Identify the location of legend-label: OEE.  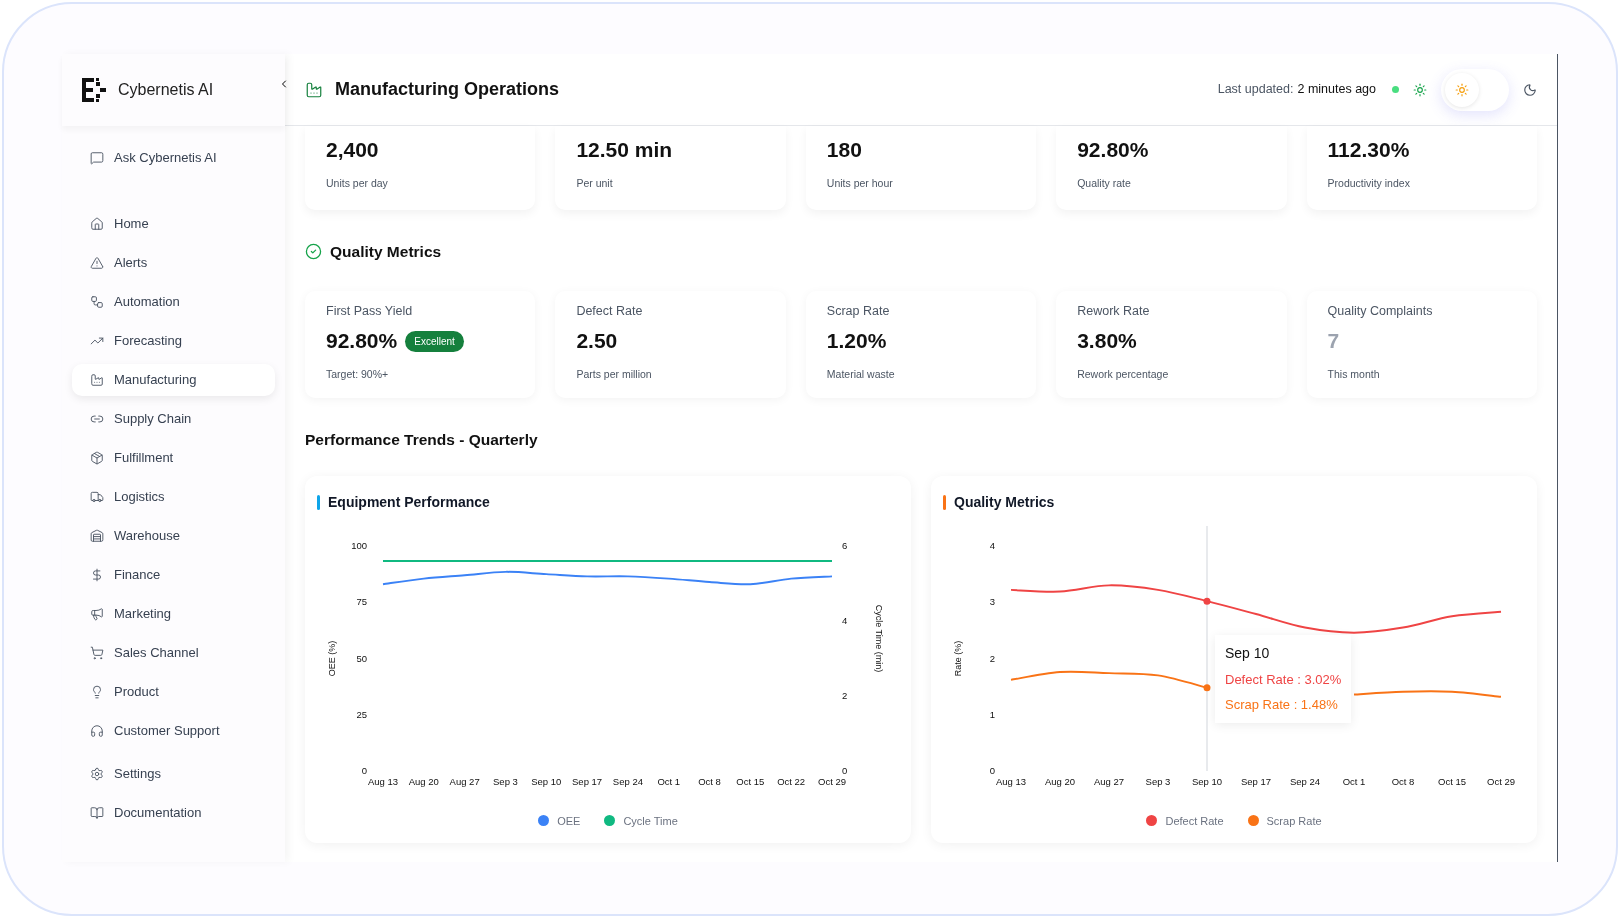
(569, 821).